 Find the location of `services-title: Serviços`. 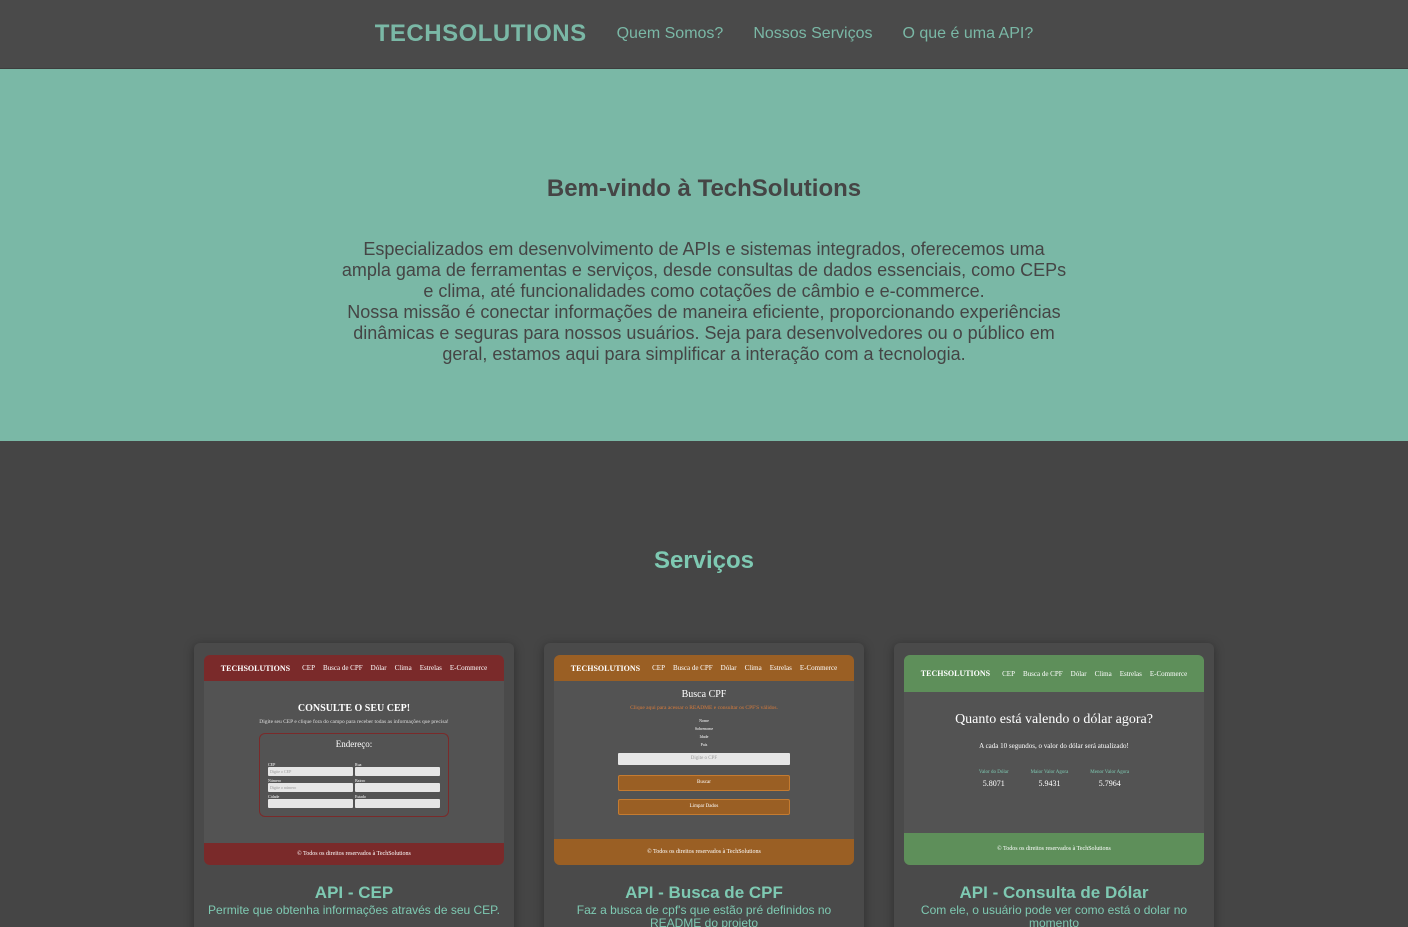

services-title: Serviços is located at coordinates (704, 560).